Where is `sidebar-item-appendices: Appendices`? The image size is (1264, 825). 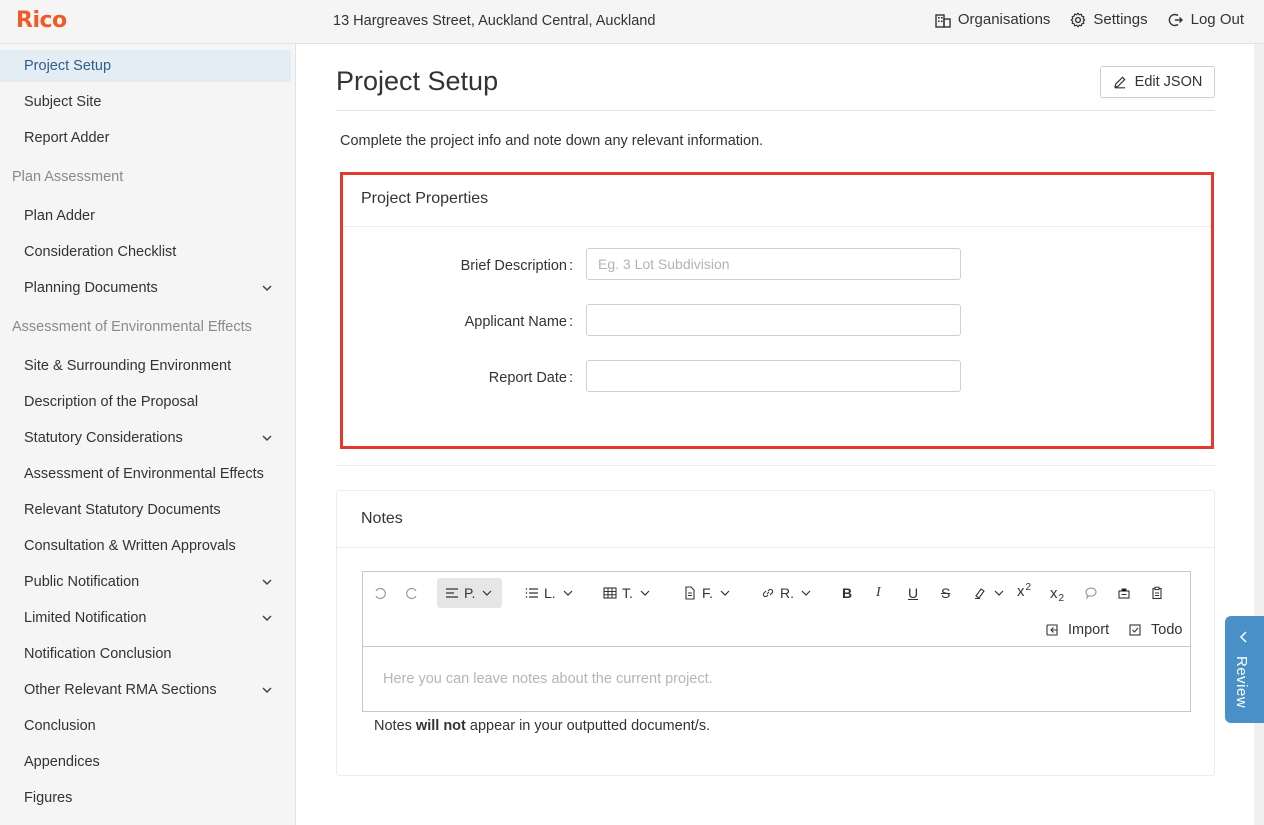 sidebar-item-appendices: Appendices is located at coordinates (145, 762).